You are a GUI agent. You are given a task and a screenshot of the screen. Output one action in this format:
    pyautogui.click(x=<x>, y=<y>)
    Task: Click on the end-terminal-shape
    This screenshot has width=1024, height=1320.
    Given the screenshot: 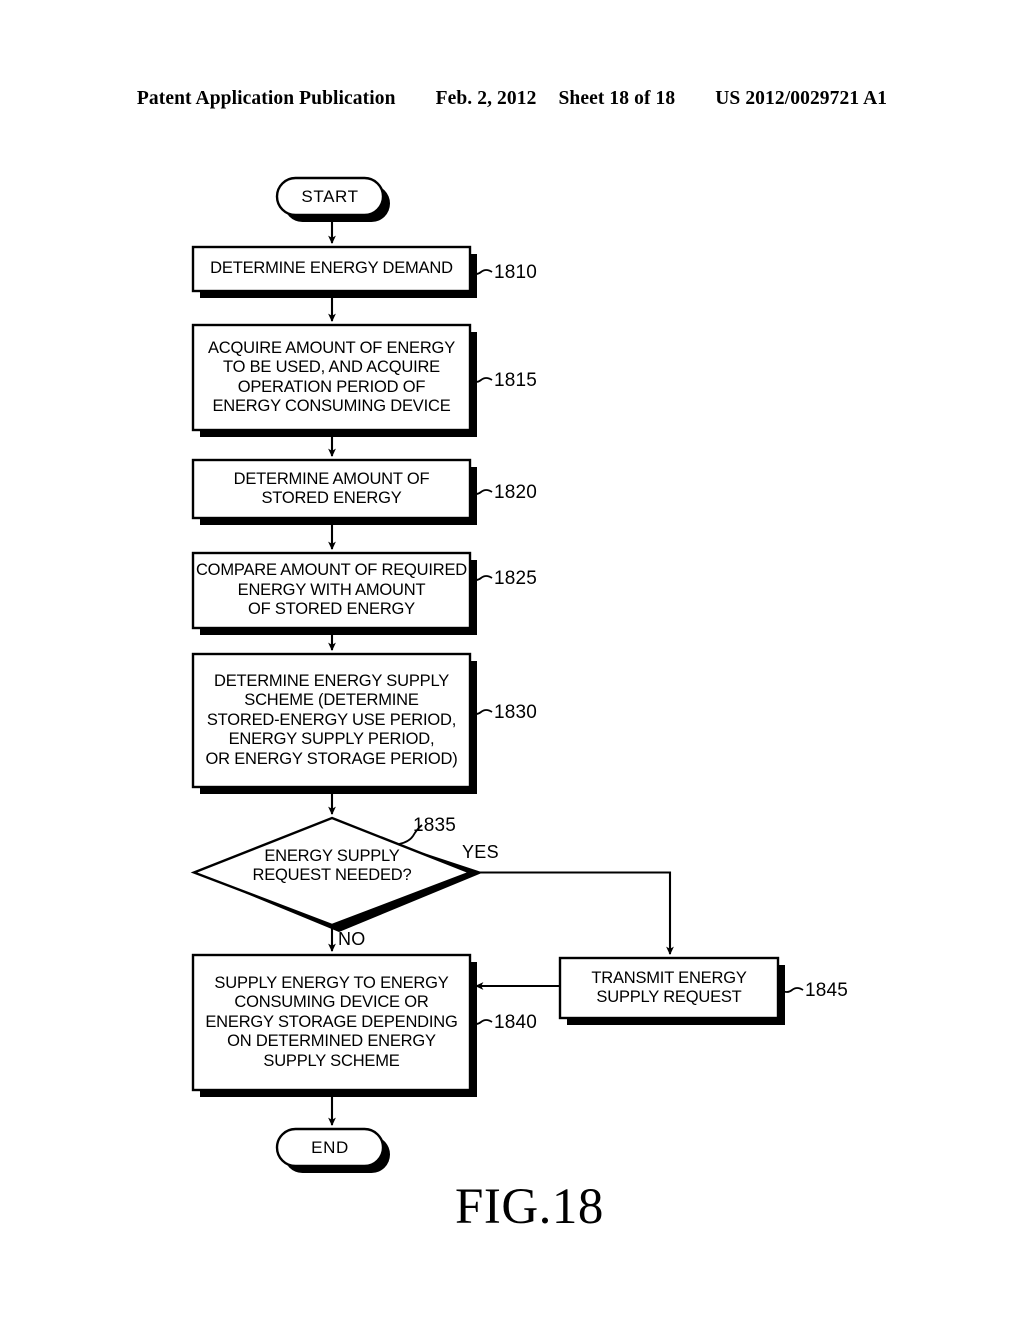 What is the action you would take?
    pyautogui.click(x=330, y=1147)
    